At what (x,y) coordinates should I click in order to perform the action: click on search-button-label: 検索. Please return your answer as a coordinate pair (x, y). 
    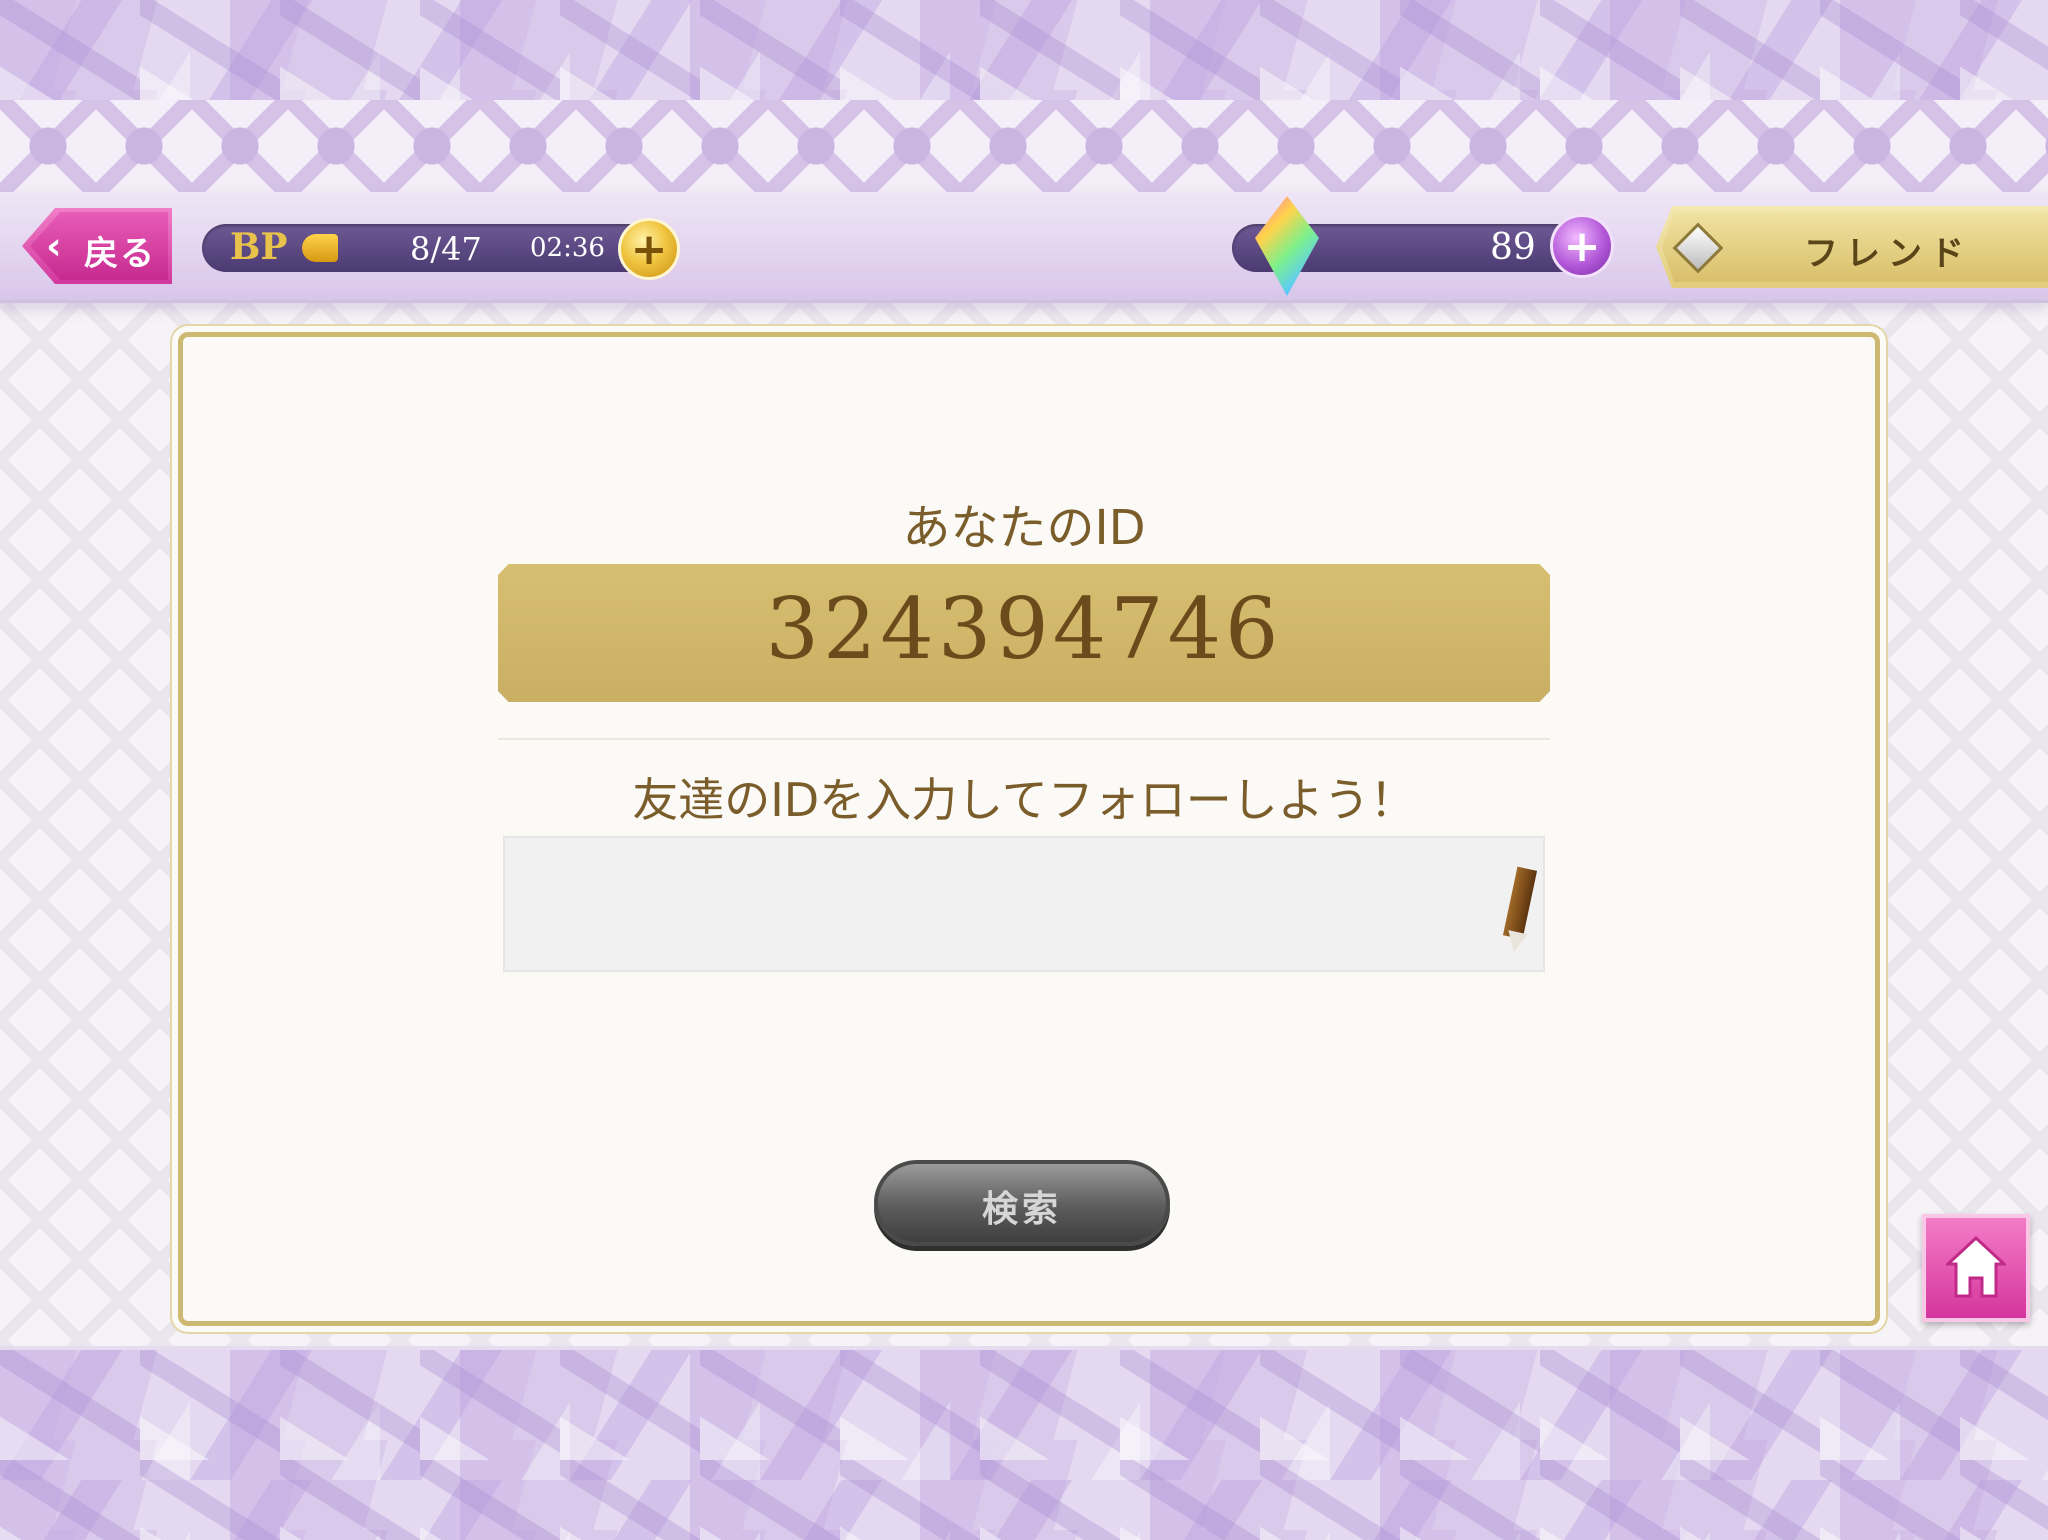
    Looking at the image, I should click on (1021, 1209).